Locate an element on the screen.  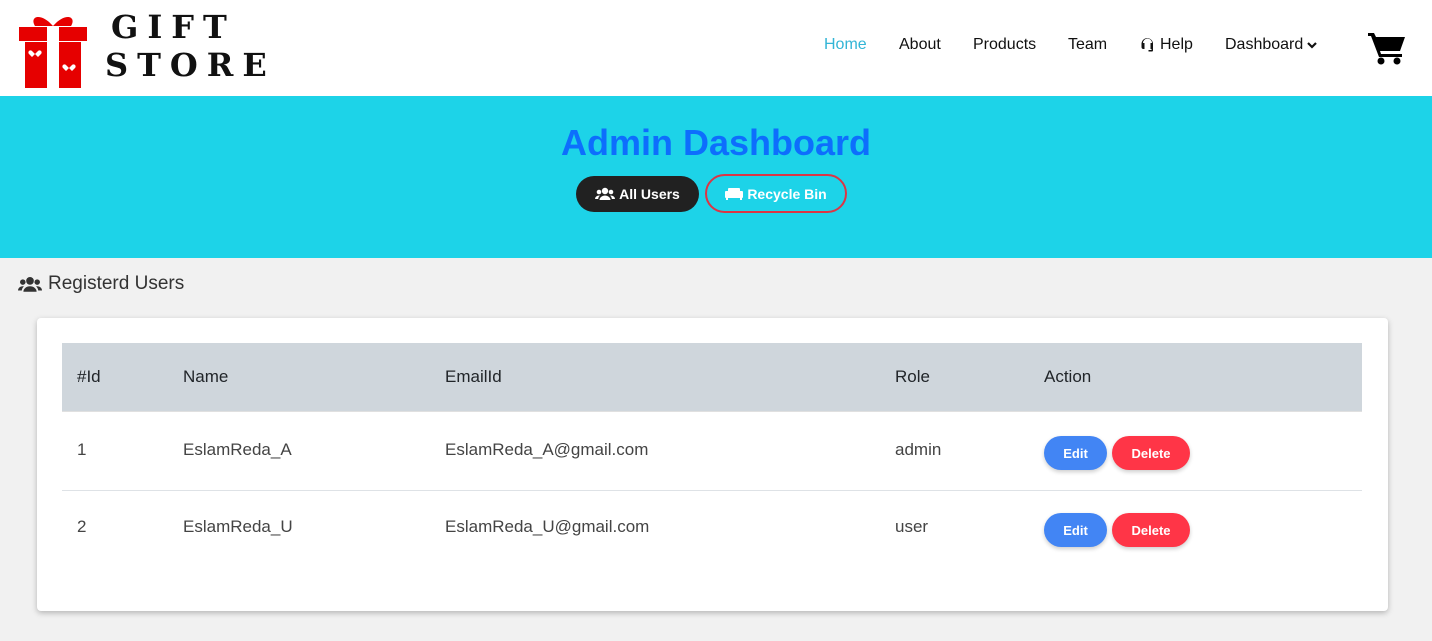
brand-name: GIFT STORE is located at coordinates (190, 46).